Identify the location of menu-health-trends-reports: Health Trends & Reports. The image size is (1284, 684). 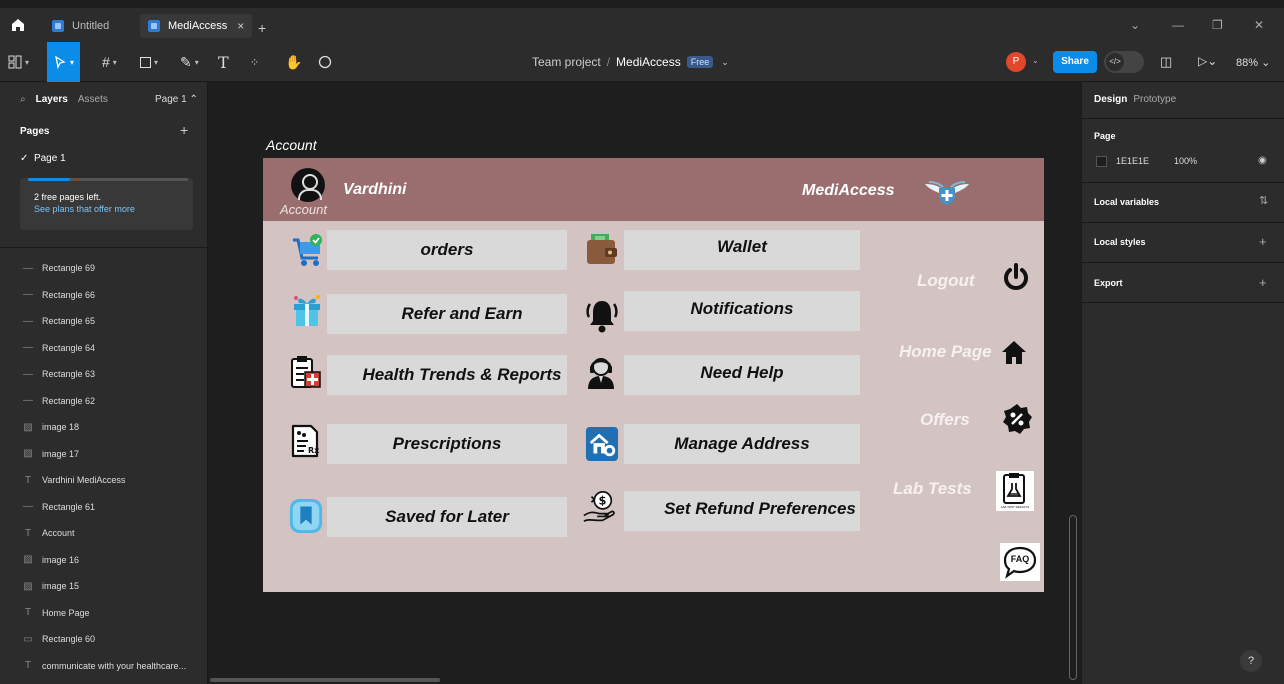
(447, 375).